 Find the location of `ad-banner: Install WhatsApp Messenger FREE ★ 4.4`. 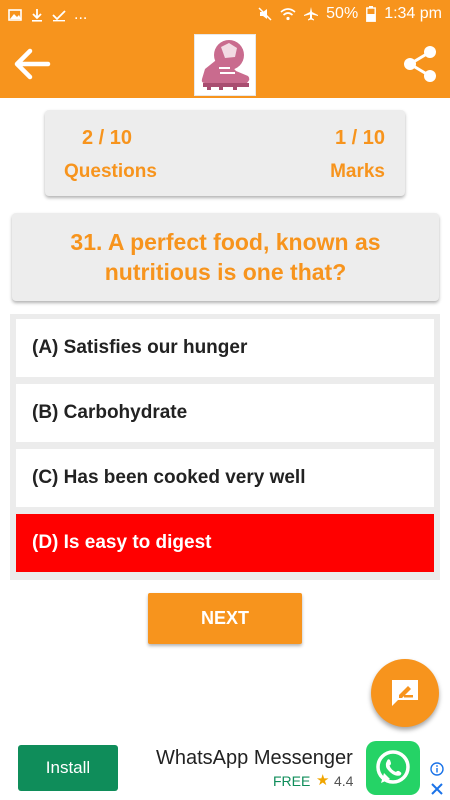

ad-banner: Install WhatsApp Messenger FREE ★ 4.4 is located at coordinates (225, 769).